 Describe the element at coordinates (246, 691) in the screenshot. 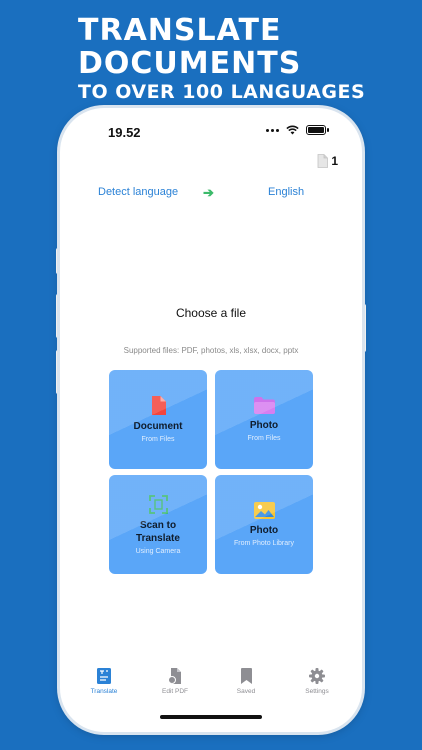

I see `tab-label: Saved` at that location.